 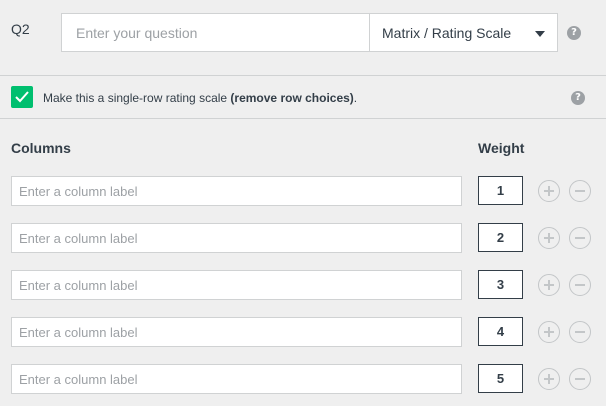 I want to click on question-type-dropdown: Matrix / Rating Scale, so click(x=463, y=32).